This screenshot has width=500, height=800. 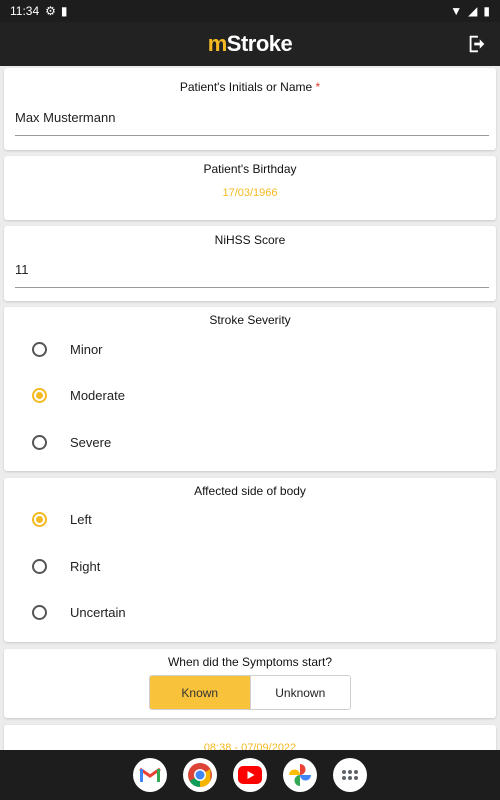 I want to click on required-mark: *, so click(x=318, y=87).